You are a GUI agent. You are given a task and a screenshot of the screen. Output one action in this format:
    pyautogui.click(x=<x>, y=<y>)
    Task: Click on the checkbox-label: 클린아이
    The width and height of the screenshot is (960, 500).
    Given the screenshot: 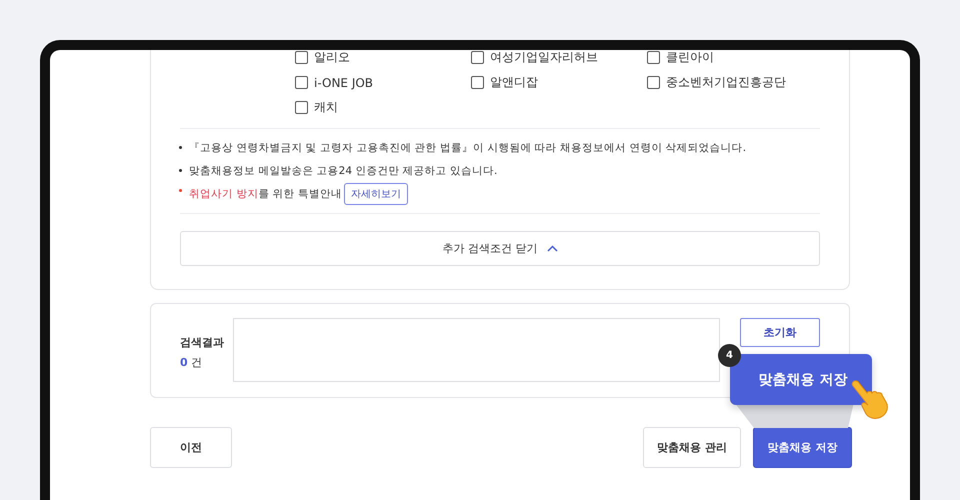 What is the action you would take?
    pyautogui.click(x=690, y=58)
    